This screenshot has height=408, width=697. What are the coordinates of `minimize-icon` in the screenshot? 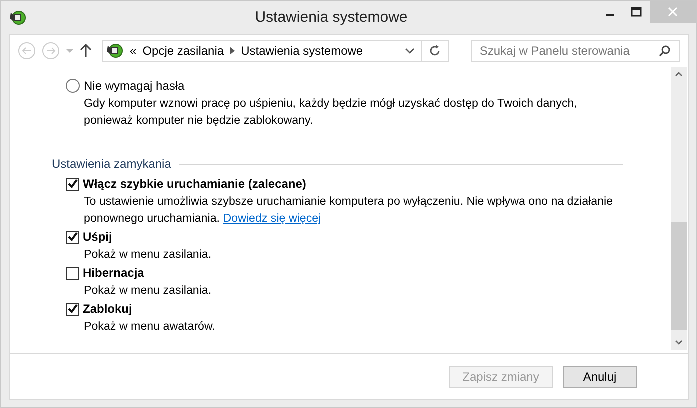 It's located at (610, 15).